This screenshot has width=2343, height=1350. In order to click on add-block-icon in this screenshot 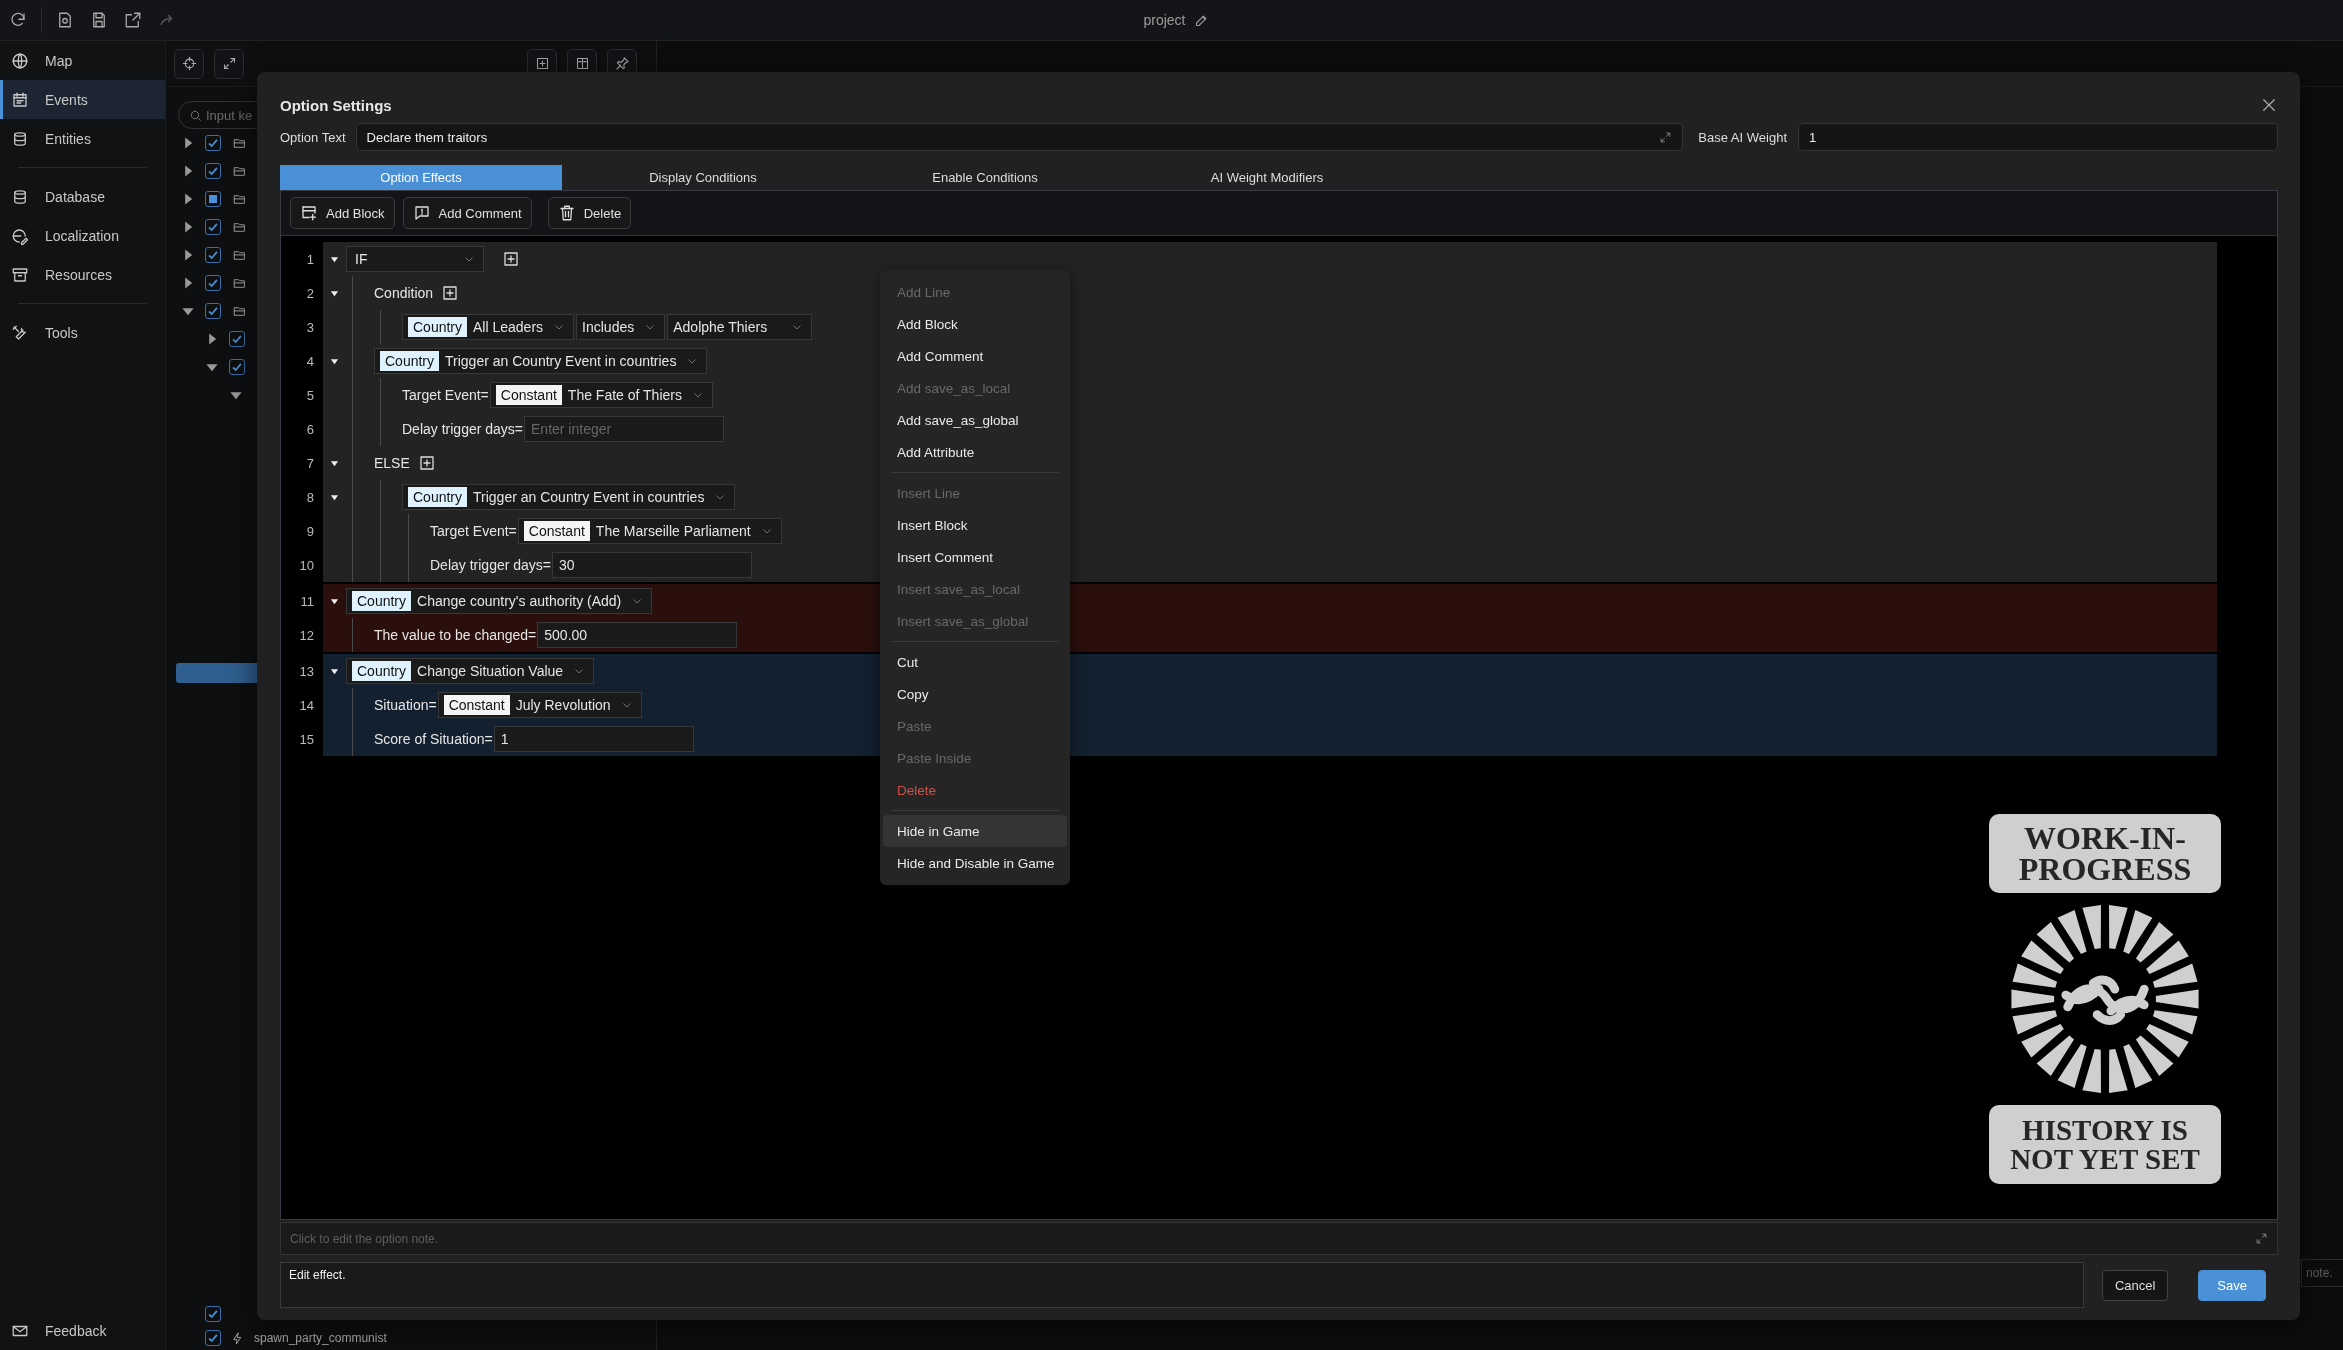, I will do `click(309, 213)`.